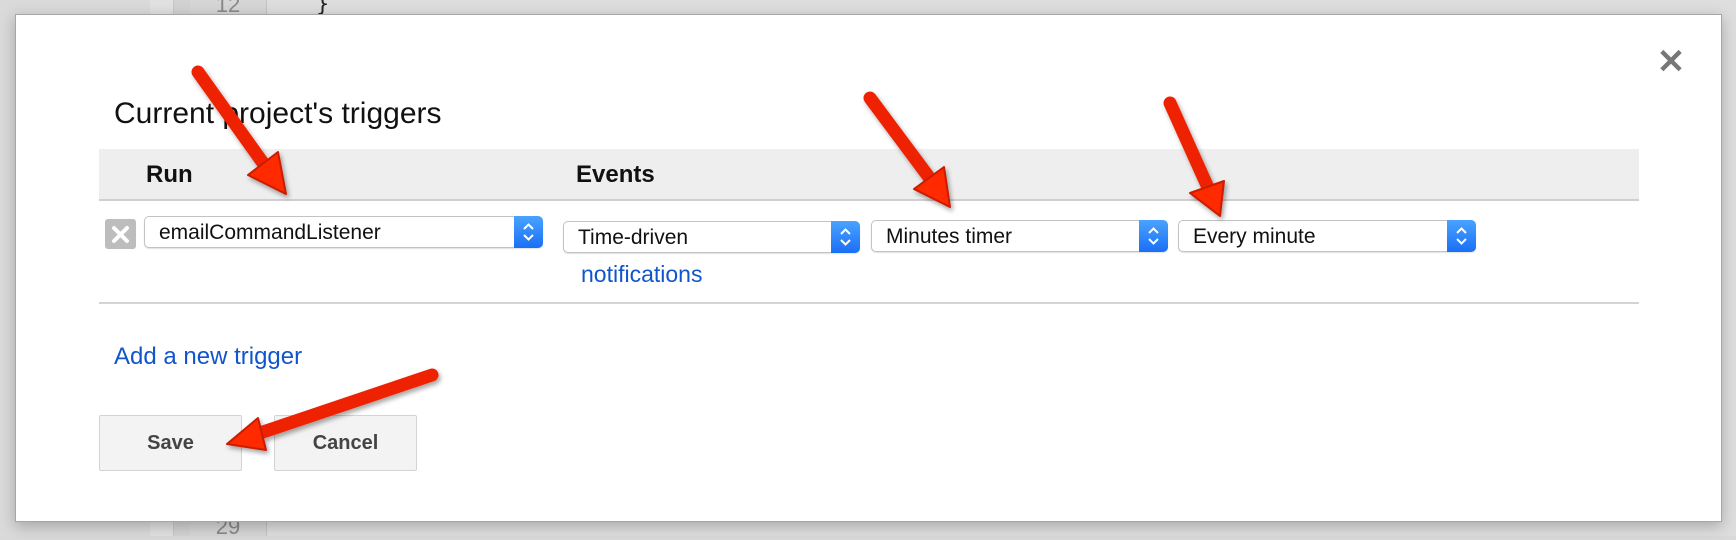  Describe the element at coordinates (615, 174) in the screenshot. I see `column-header-events: Events` at that location.